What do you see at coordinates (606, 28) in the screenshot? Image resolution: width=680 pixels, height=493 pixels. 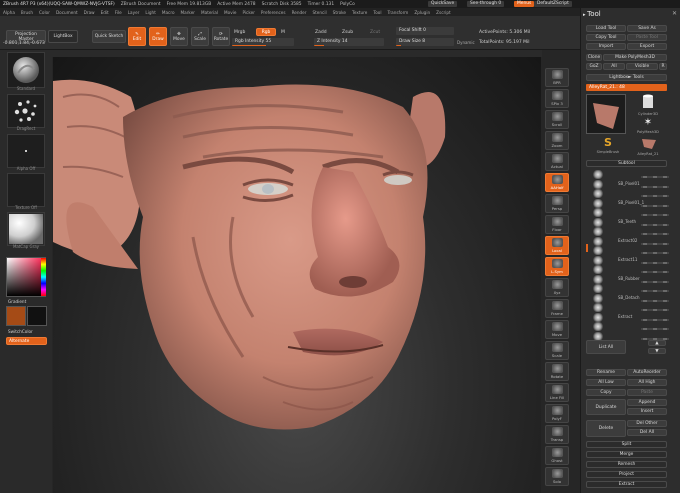 I see `load-tool-button: Load Tool` at bounding box center [606, 28].